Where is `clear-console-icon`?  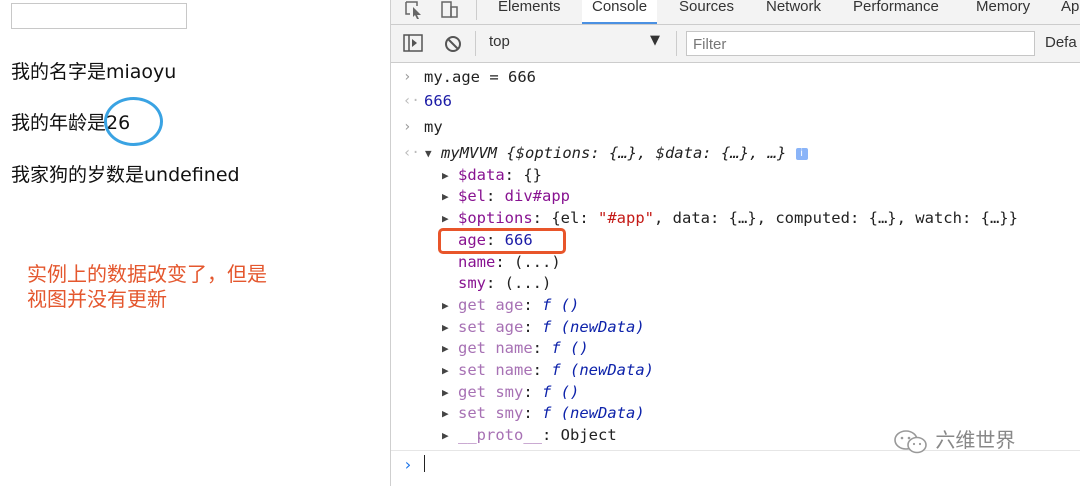
clear-console-icon is located at coordinates (453, 46).